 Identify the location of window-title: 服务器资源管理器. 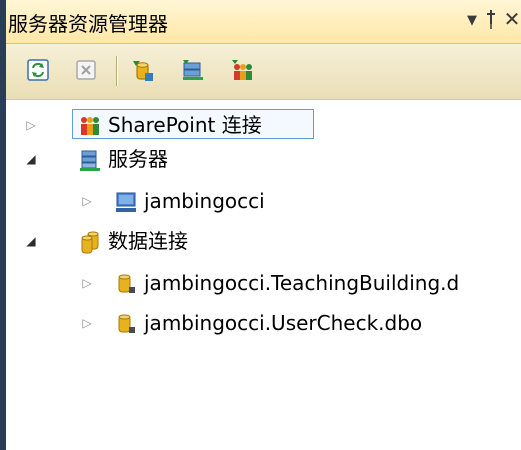
(88, 24).